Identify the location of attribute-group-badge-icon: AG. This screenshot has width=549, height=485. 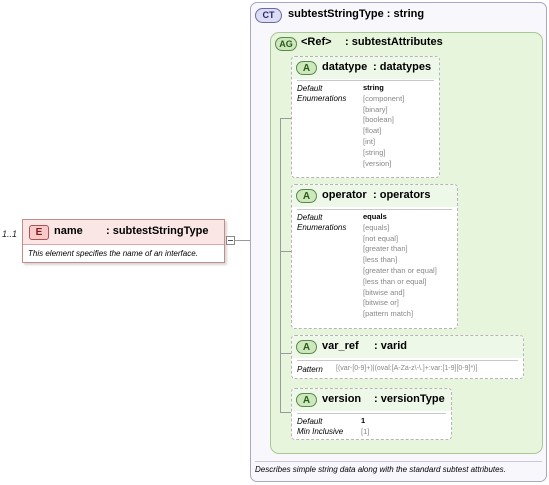
(286, 44).